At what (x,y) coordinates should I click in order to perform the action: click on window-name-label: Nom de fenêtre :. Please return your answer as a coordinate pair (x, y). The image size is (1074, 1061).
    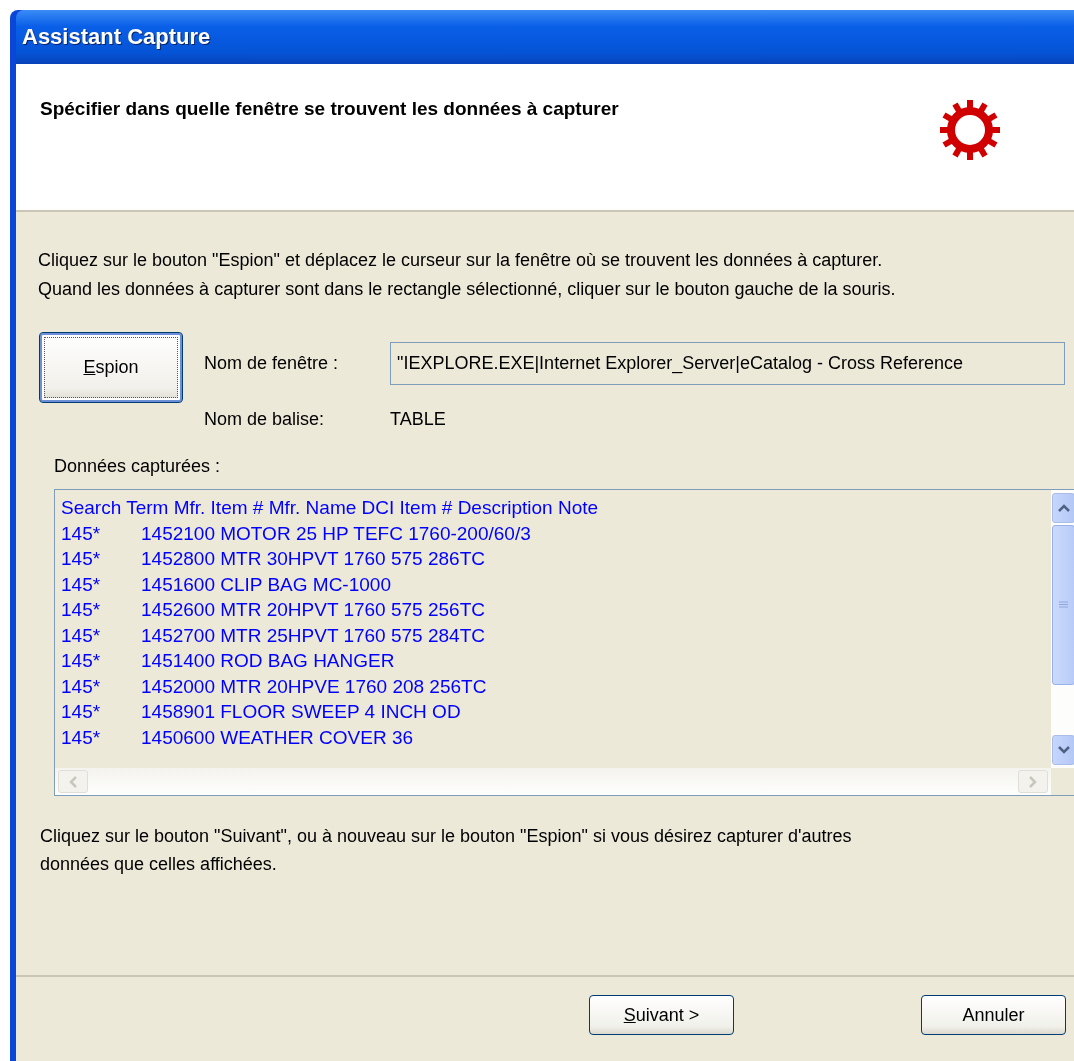
    Looking at the image, I should click on (272, 363).